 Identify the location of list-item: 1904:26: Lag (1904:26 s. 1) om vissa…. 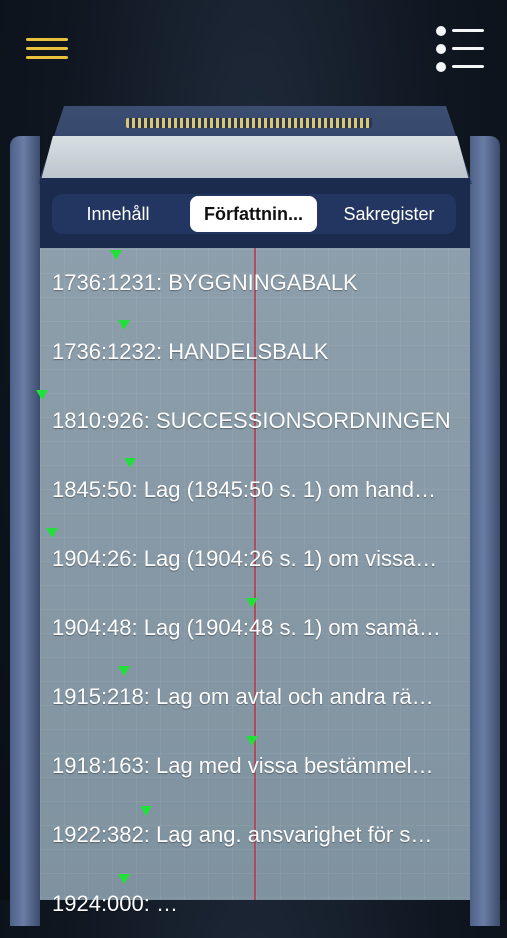
(254, 558).